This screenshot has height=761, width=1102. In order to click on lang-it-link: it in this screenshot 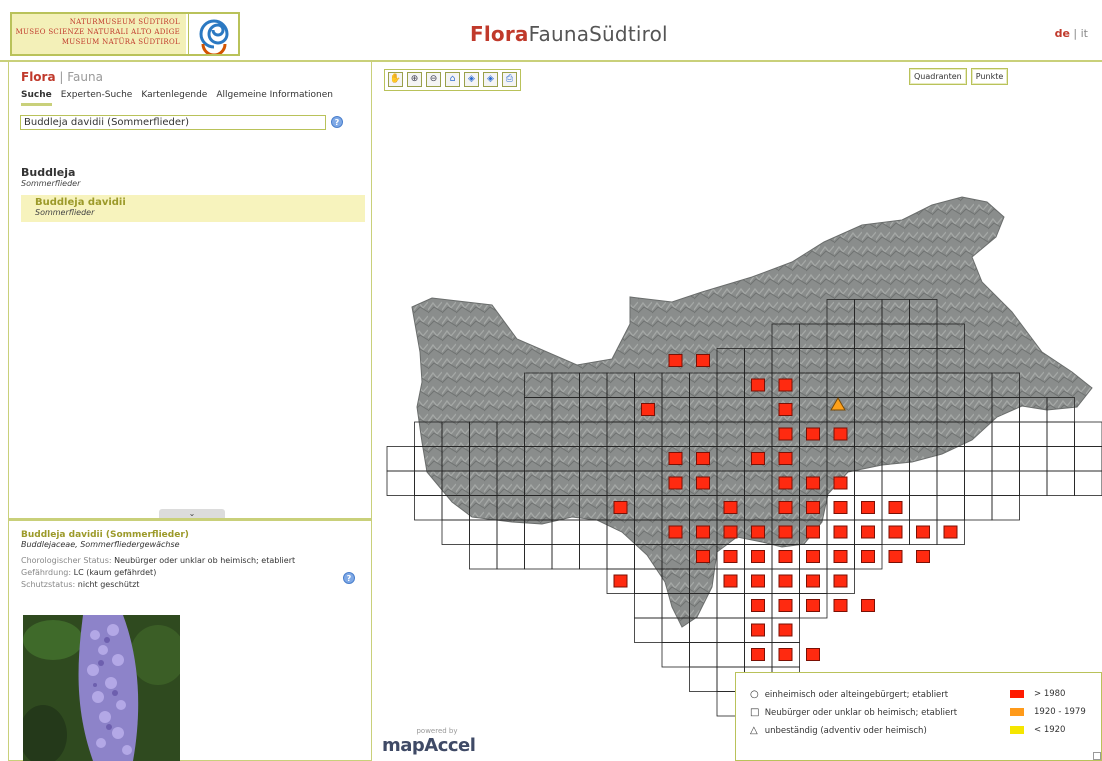, I will do `click(1084, 33)`.